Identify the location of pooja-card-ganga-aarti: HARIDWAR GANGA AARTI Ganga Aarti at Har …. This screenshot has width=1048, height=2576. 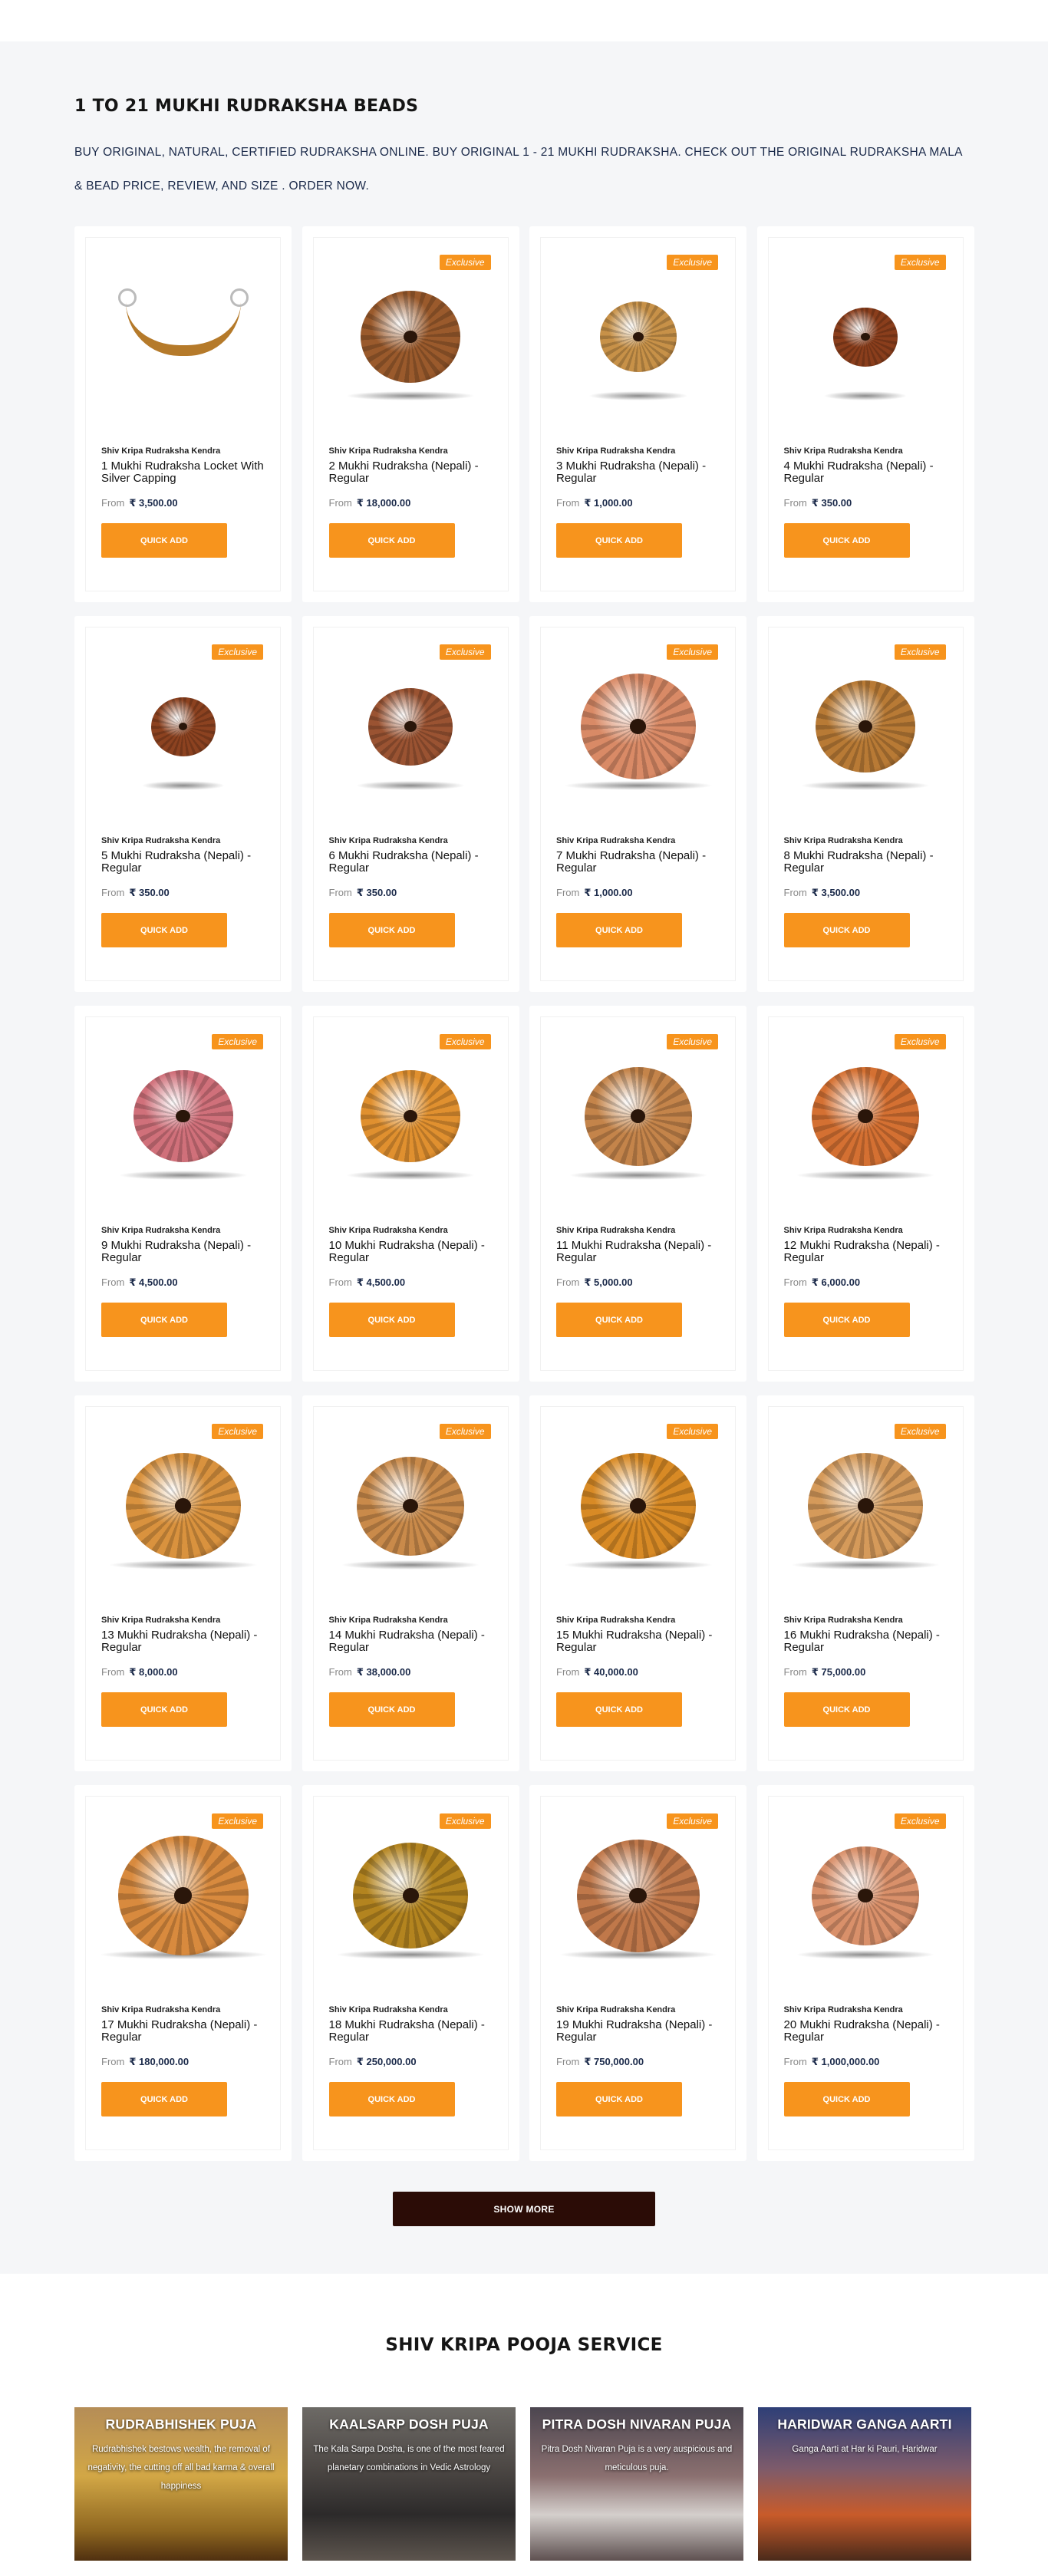
(864, 2484).